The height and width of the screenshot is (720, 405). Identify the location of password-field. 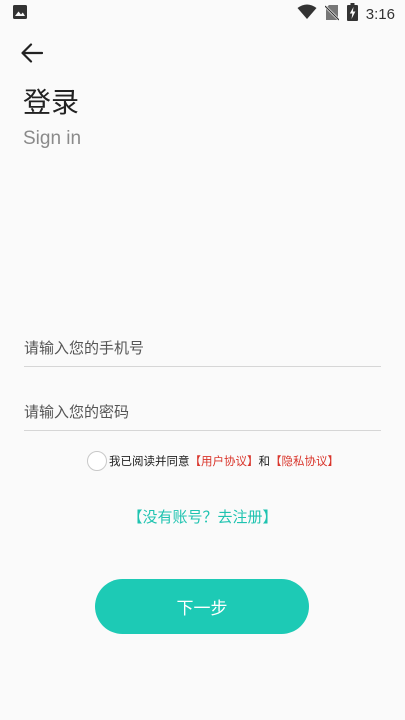
(202, 412).